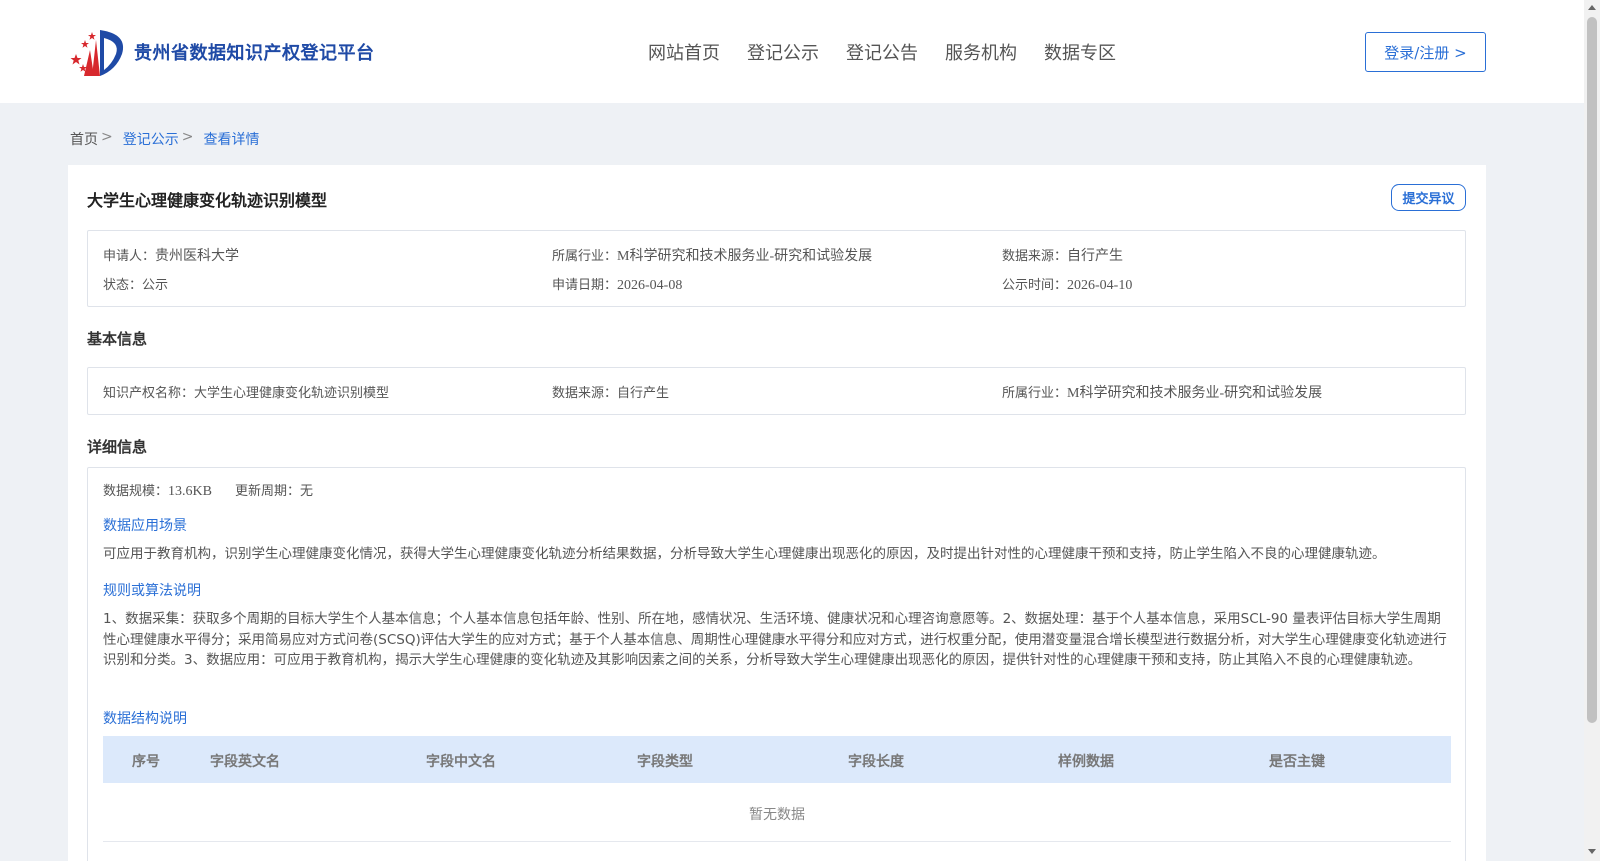 The image size is (1600, 861). Describe the element at coordinates (777, 759) in the screenshot. I see `data-structure-table-header: 序号 字段英文名 字段中文名 字段类型 字段长度 样例数据 是否主键` at that location.